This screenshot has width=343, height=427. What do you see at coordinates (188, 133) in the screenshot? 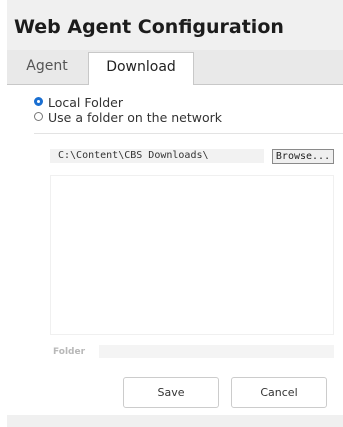
I see `section-divider` at bounding box center [188, 133].